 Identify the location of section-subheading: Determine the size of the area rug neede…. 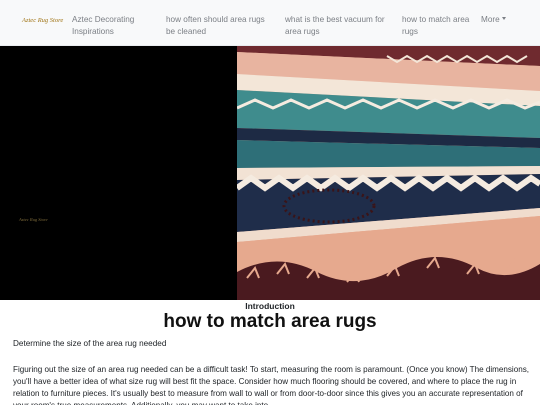
(90, 343).